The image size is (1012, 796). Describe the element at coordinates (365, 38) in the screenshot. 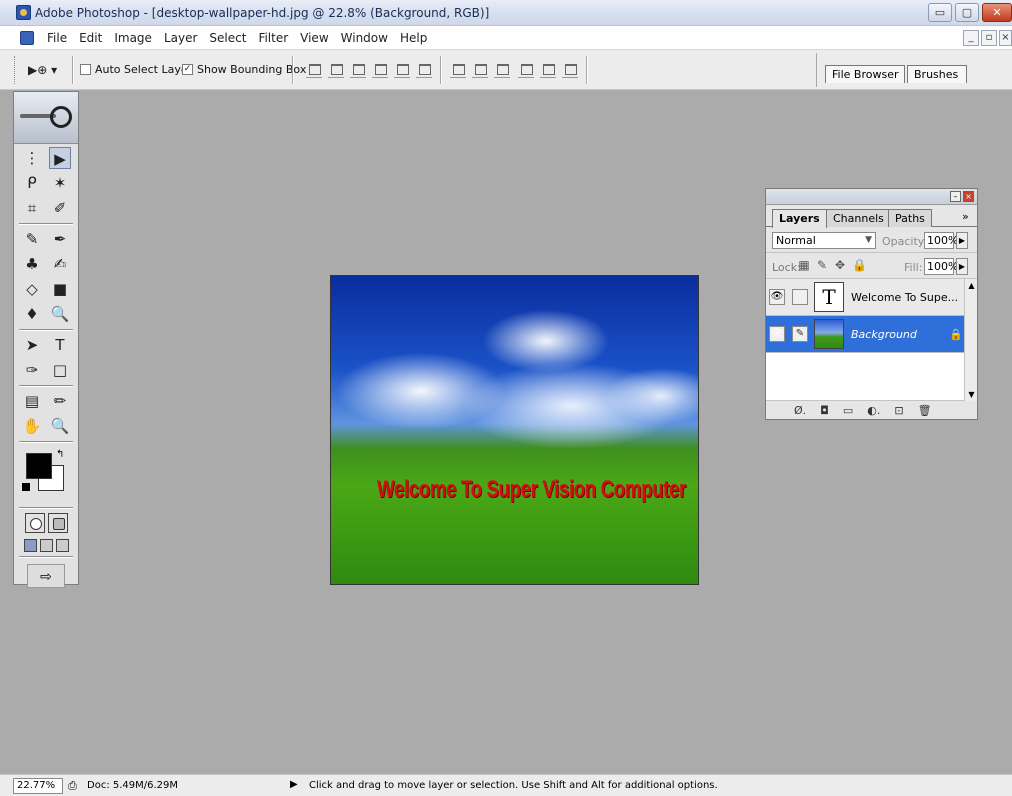

I see `menu-window: Window` at that location.